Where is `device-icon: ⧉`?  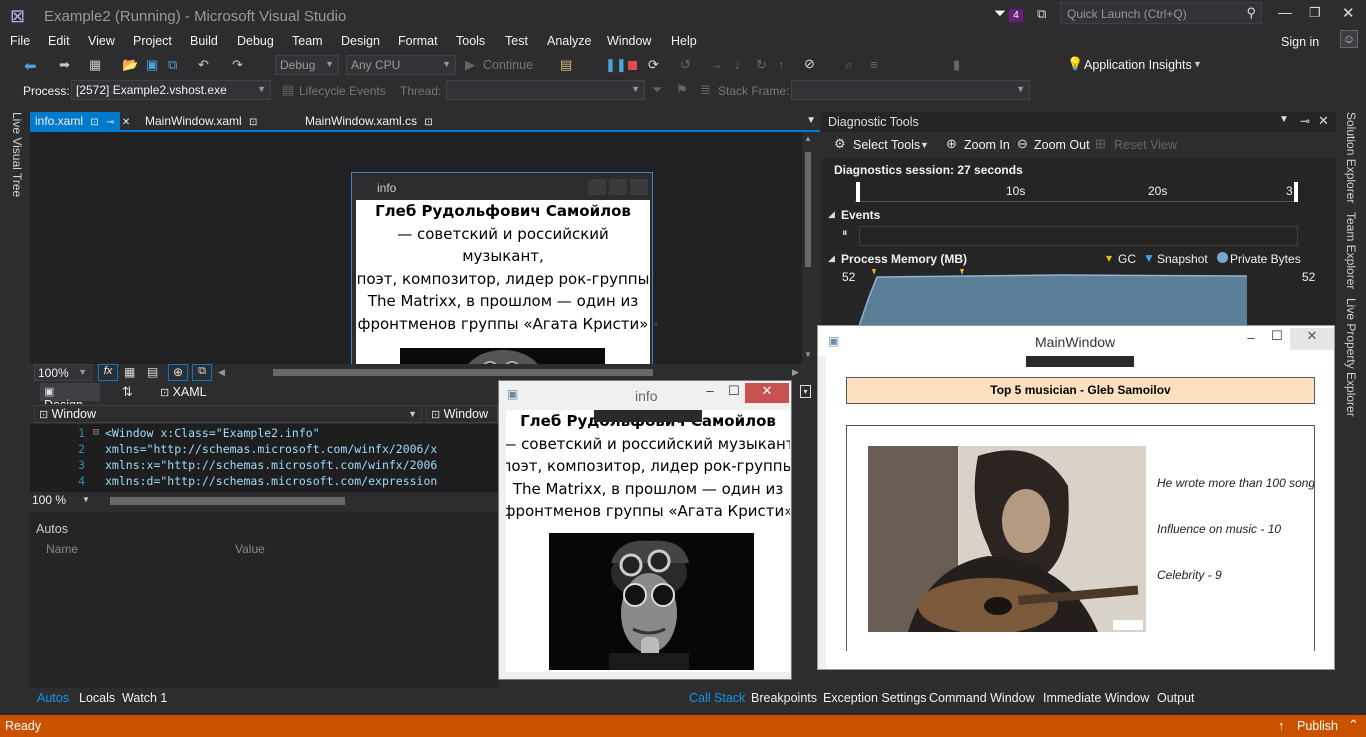
device-icon: ⧉ is located at coordinates (202, 372).